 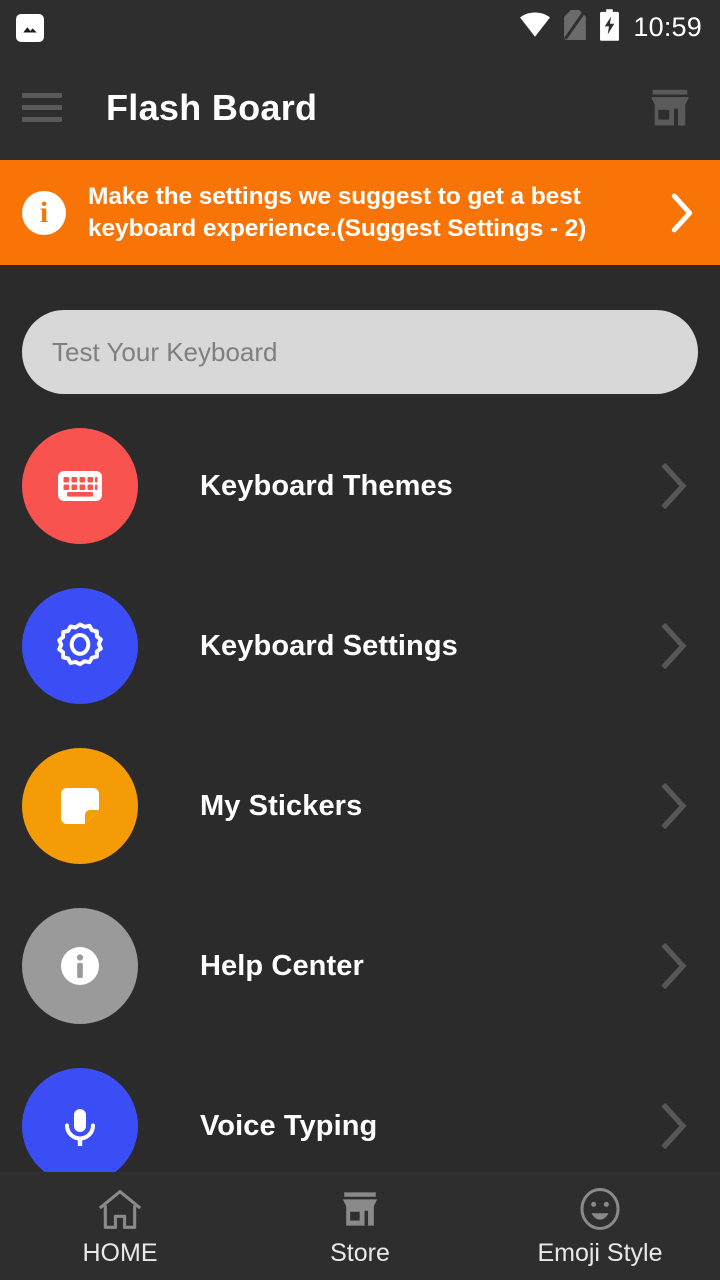 I want to click on nav-item-store: Store, so click(x=360, y=1226).